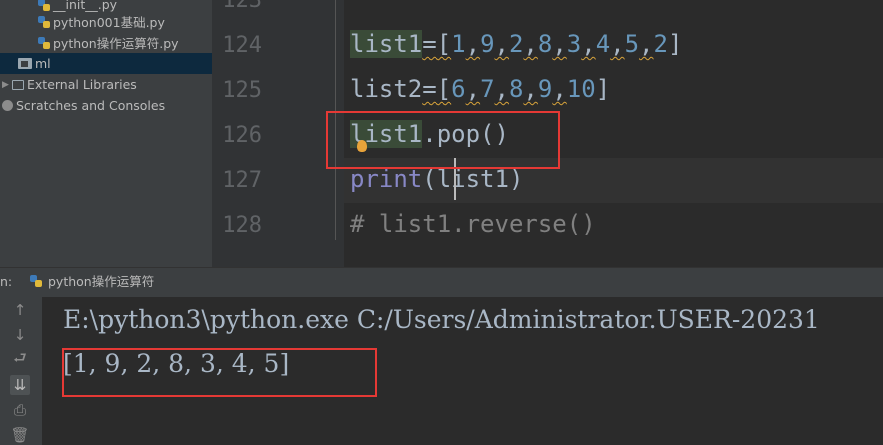  I want to click on scratches-icon, so click(7, 105).